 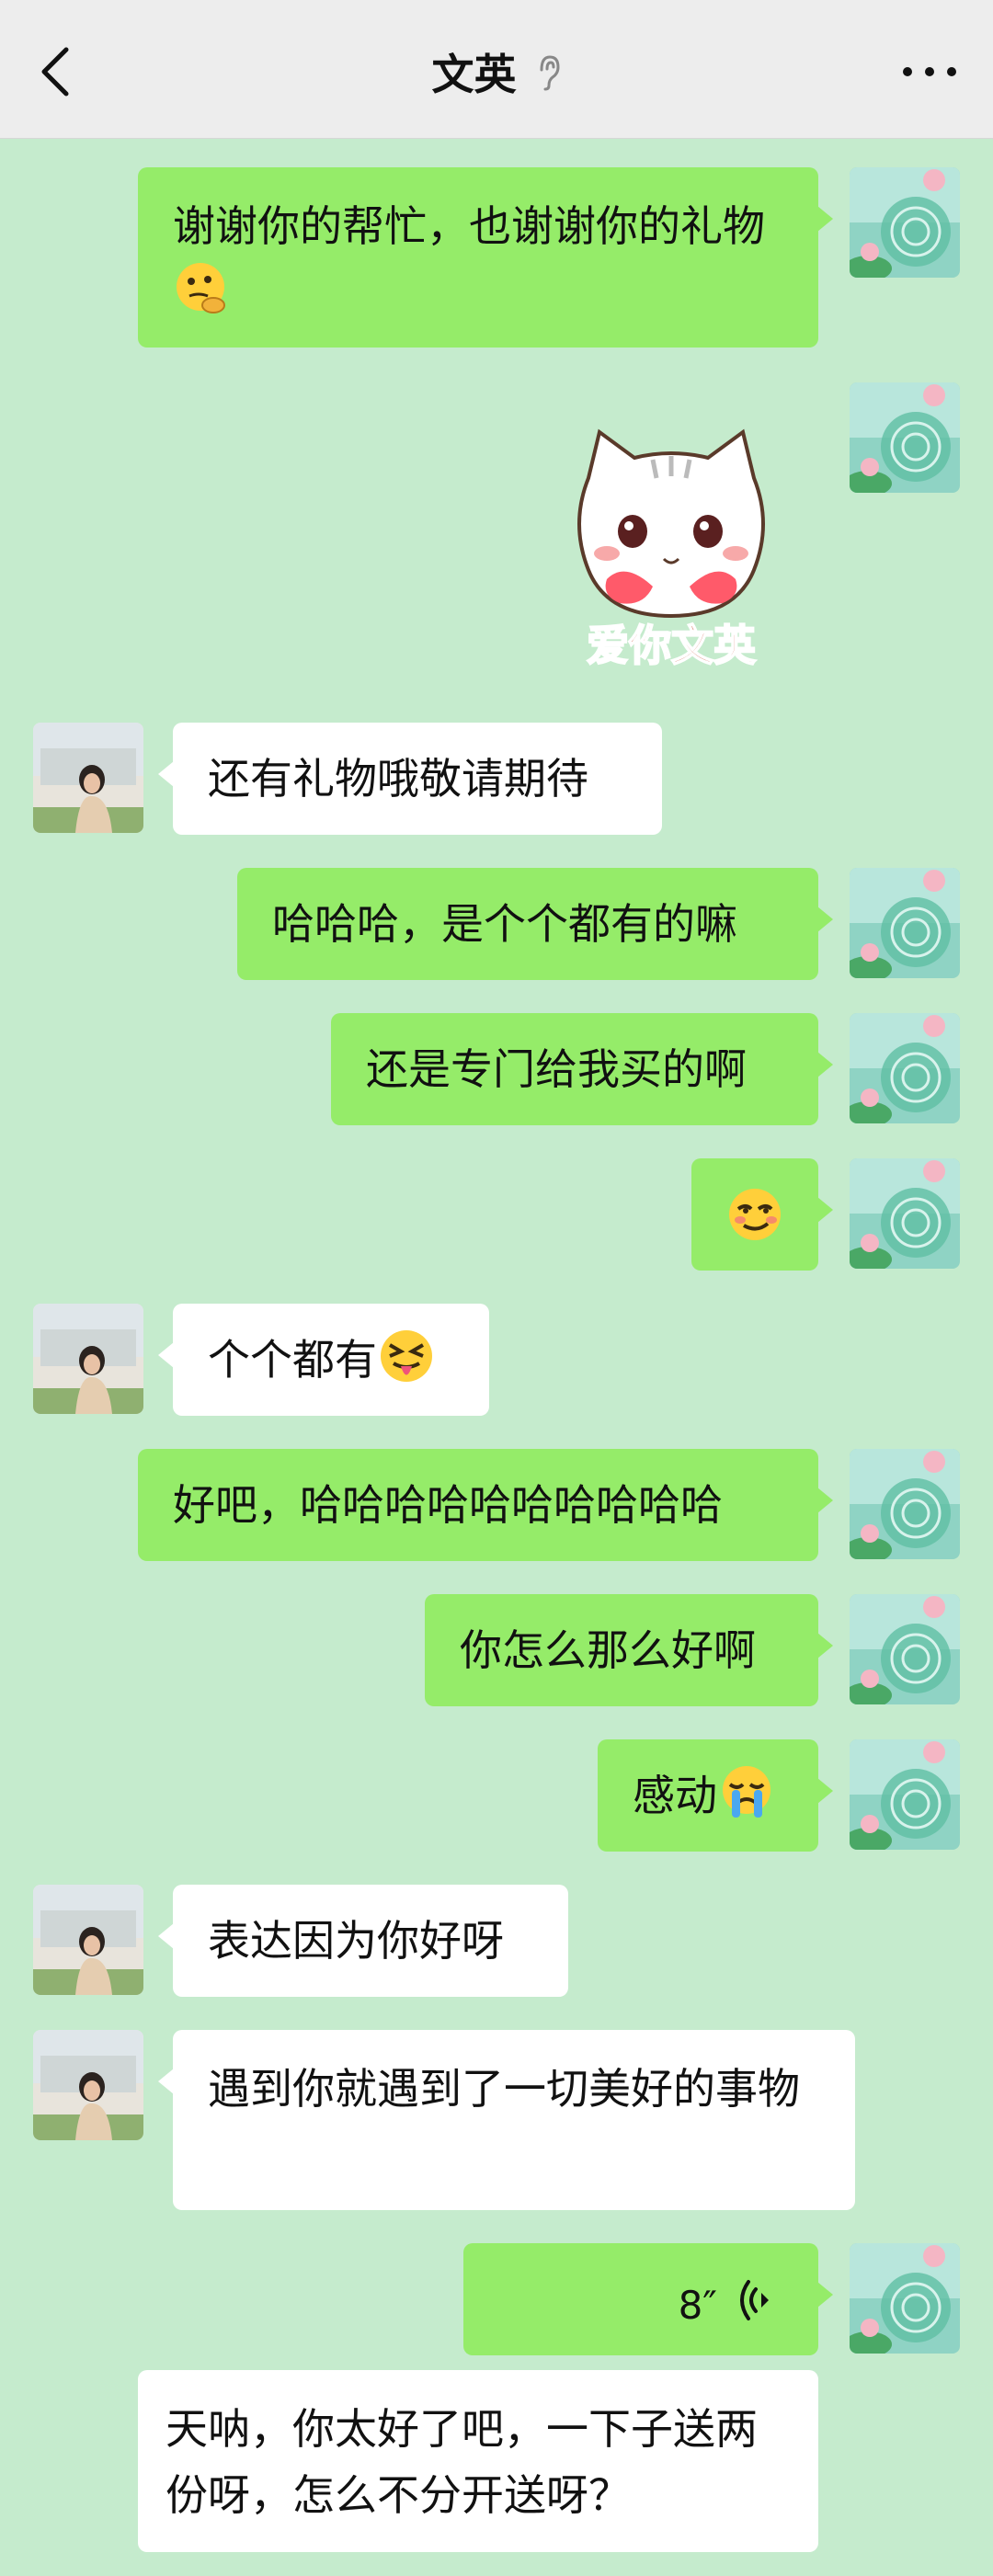 What do you see at coordinates (697, 2305) in the screenshot?
I see `voice-duration: 8″` at bounding box center [697, 2305].